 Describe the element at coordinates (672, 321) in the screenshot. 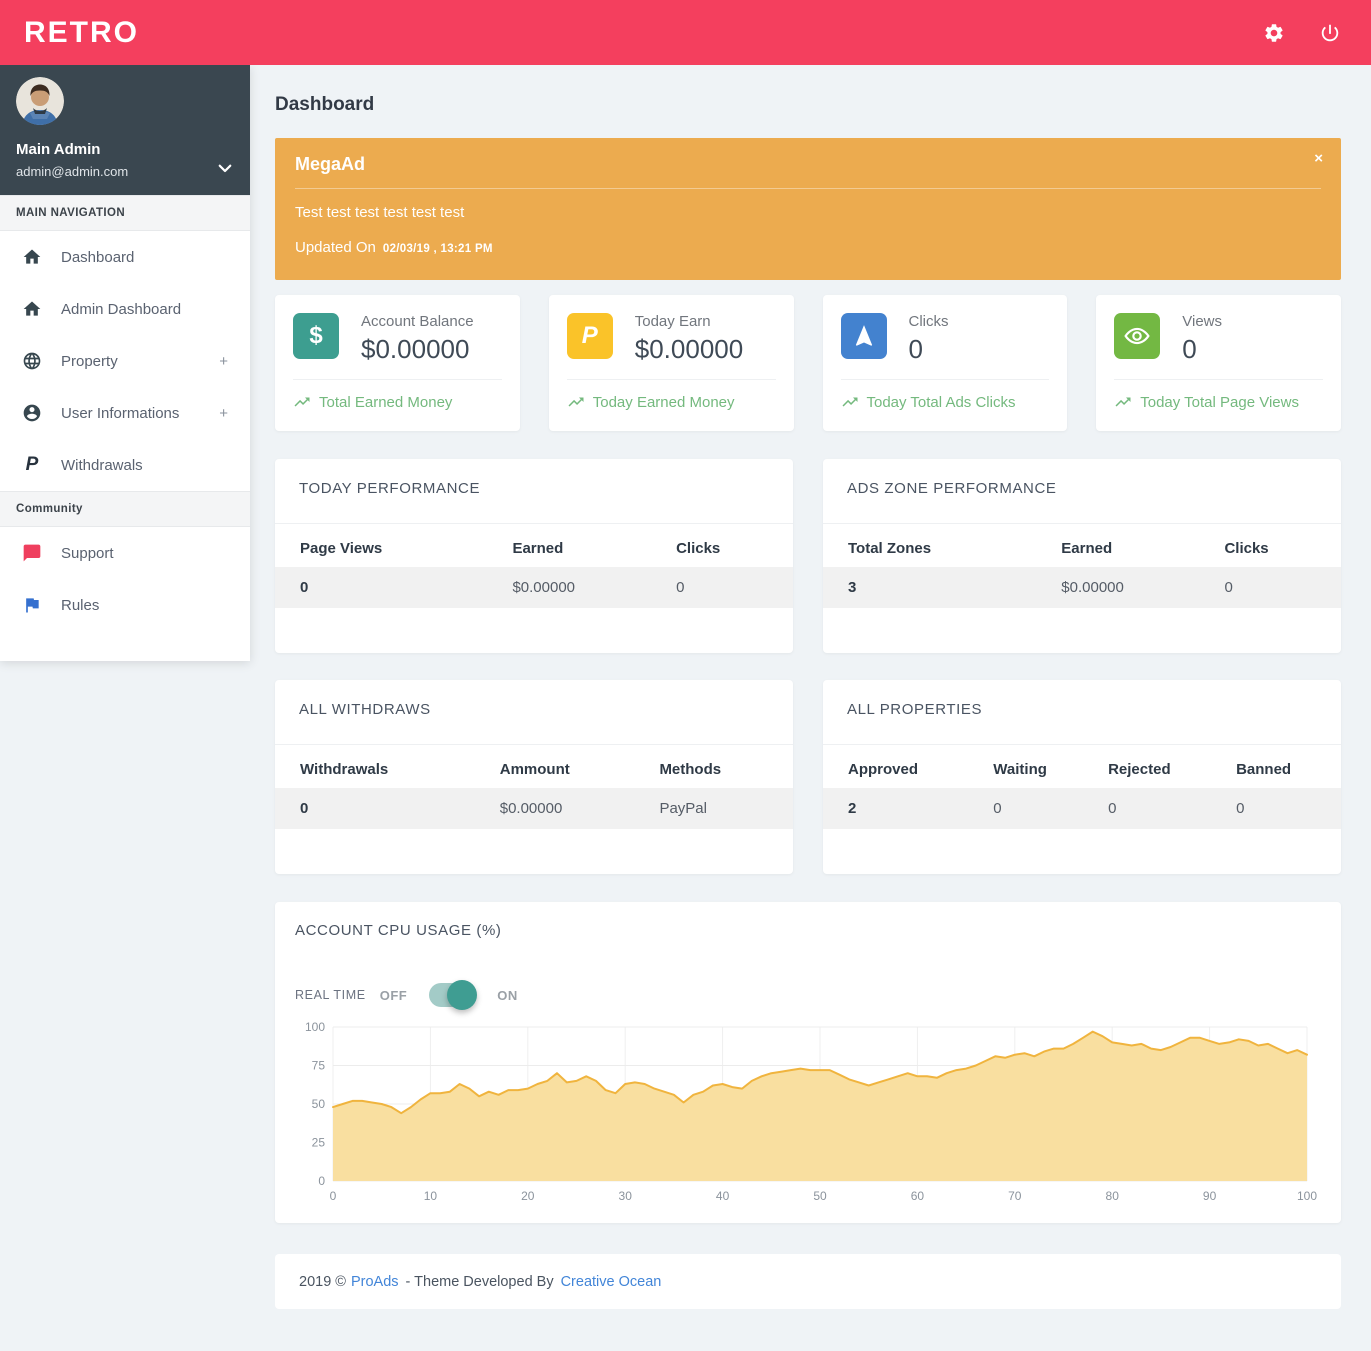

I see `stat-label: Today Earn` at that location.